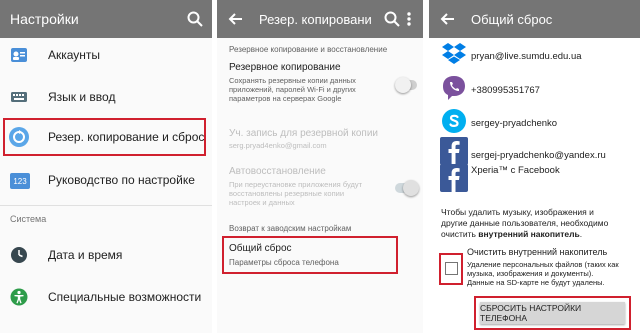 The image size is (640, 333). I want to click on factory-reset-section-header: Возврат к заводским настройкам, so click(290, 228).